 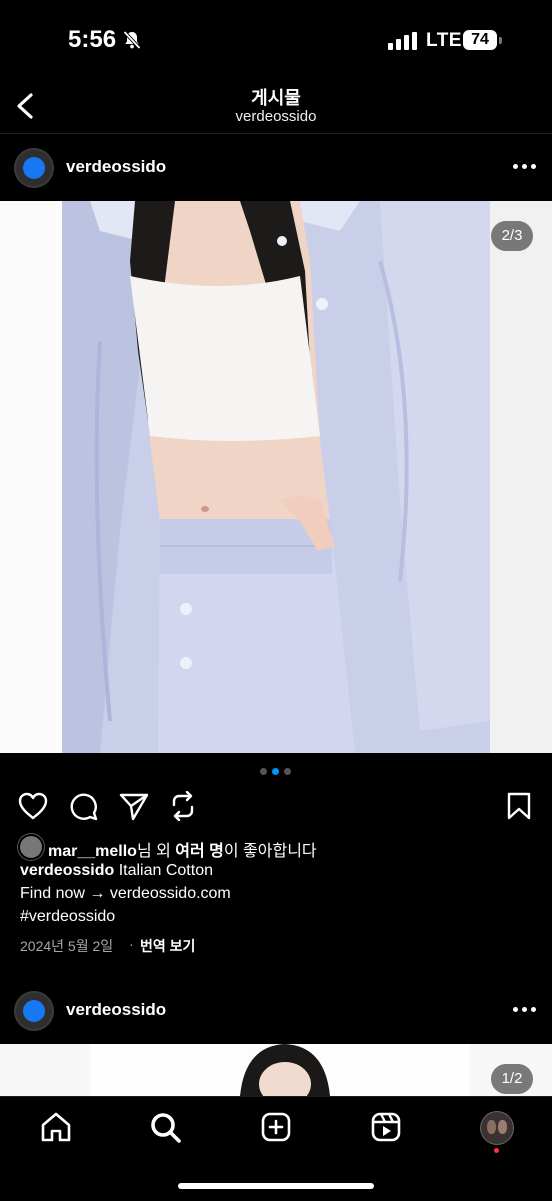 What do you see at coordinates (92, 851) in the screenshot?
I see `liker-username: mar__mello` at bounding box center [92, 851].